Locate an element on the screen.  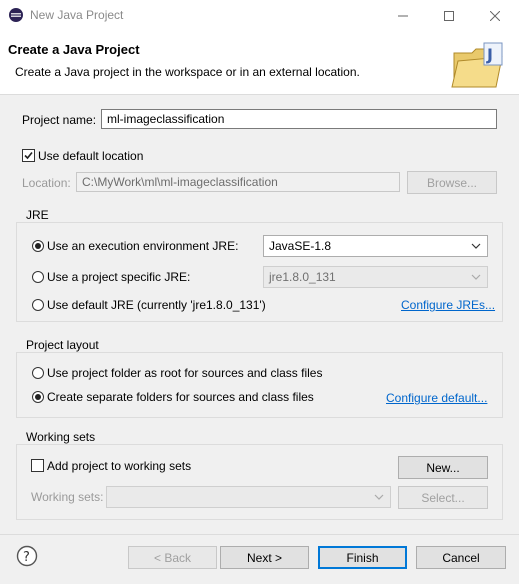
checkmark-icon is located at coordinates (28, 155).